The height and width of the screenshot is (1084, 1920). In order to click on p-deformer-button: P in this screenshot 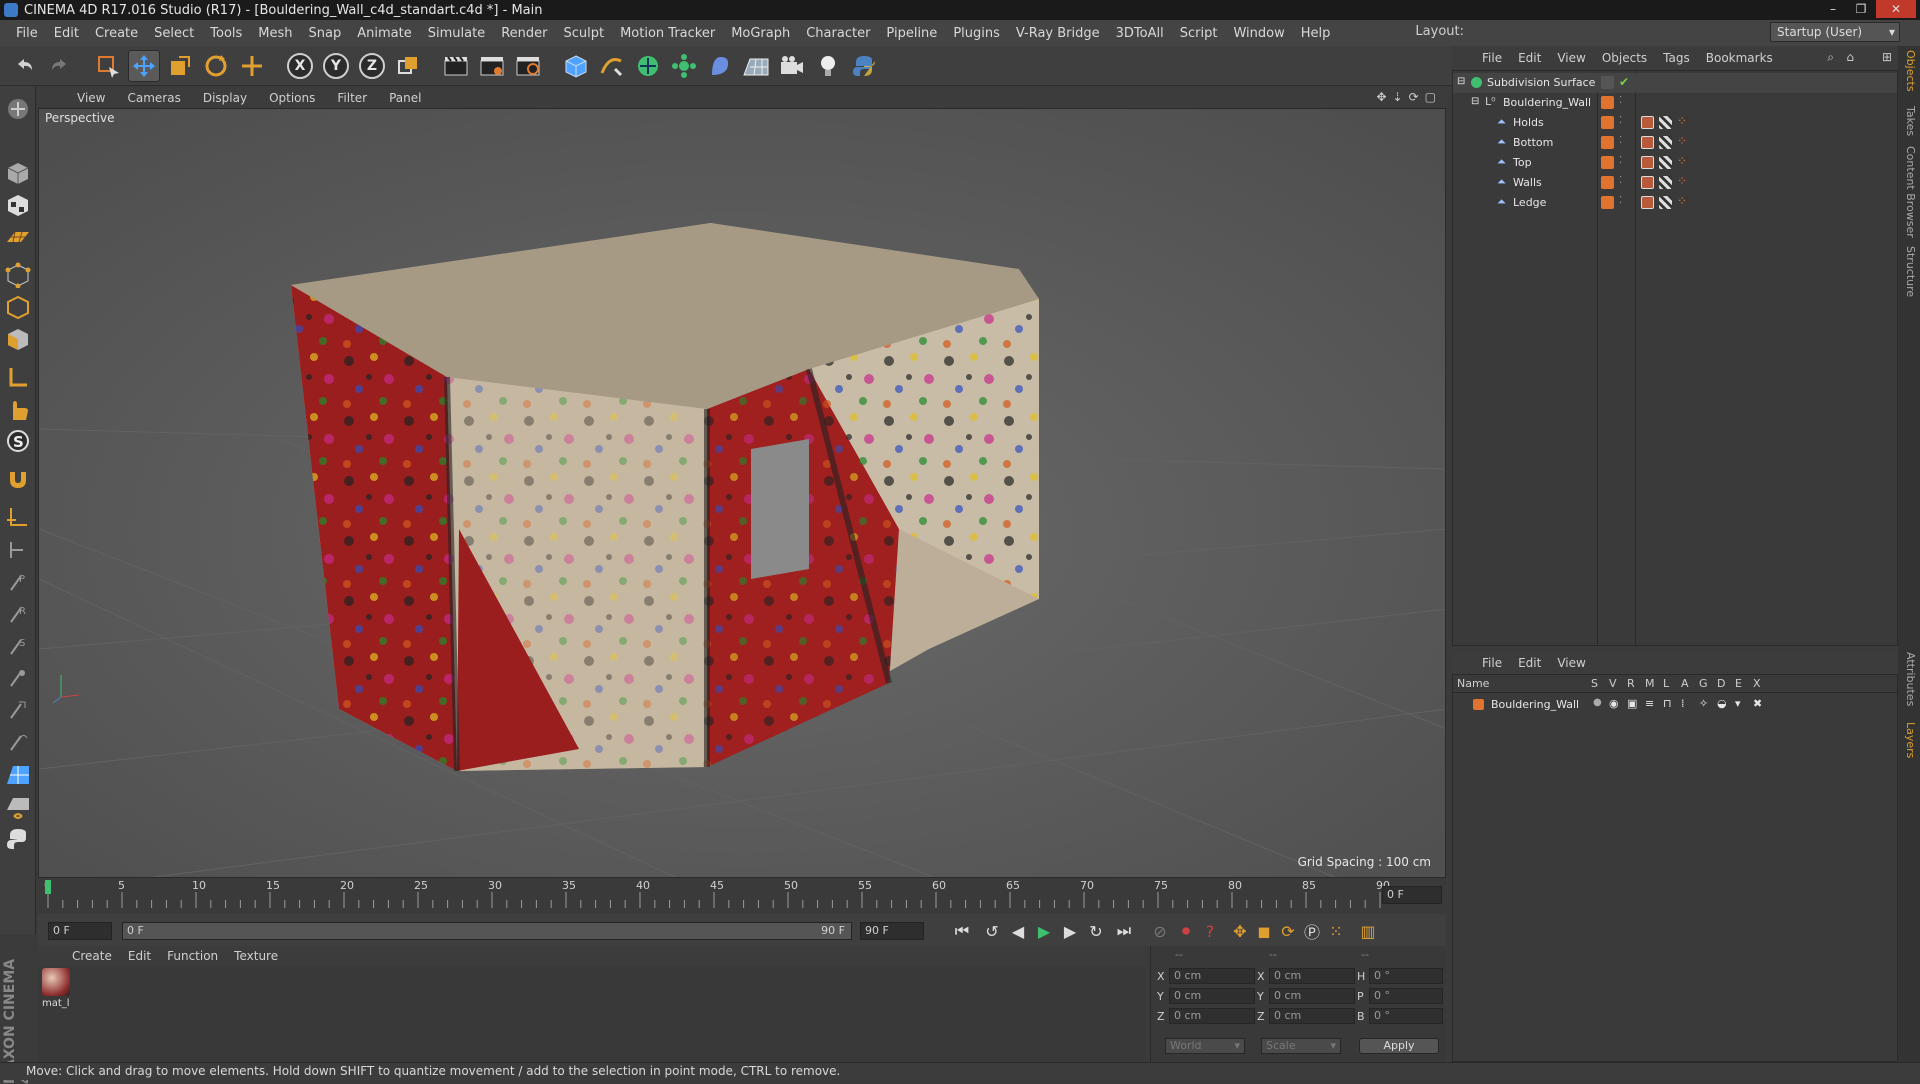, I will do `click(18, 581)`.